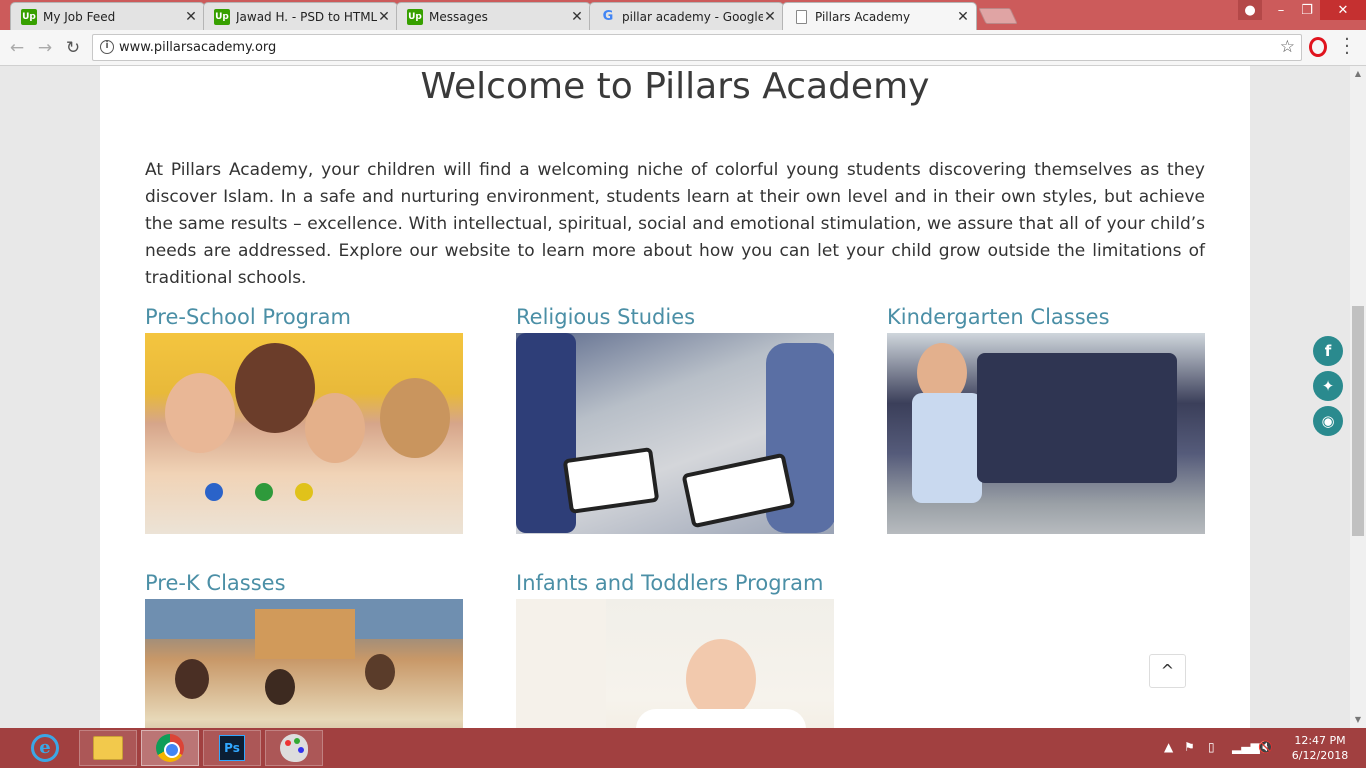 The image size is (1366, 768). Describe the element at coordinates (73, 48) in the screenshot. I see `reload-icon: ↻` at that location.